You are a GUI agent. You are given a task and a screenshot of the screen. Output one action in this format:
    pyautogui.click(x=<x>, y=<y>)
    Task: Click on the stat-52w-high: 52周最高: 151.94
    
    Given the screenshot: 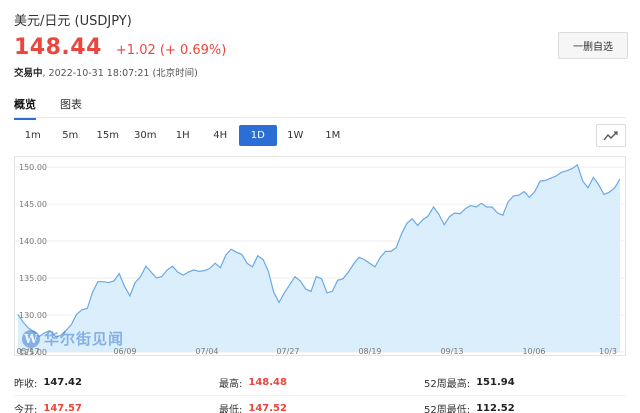 What is the action you would take?
    pyautogui.click(x=469, y=382)
    